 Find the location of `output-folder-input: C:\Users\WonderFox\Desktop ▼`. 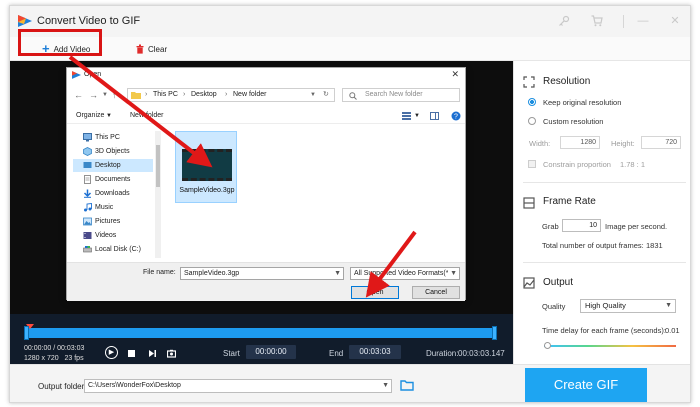

output-folder-input: C:\Users\WonderFox\Desktop ▼ is located at coordinates (238, 386).